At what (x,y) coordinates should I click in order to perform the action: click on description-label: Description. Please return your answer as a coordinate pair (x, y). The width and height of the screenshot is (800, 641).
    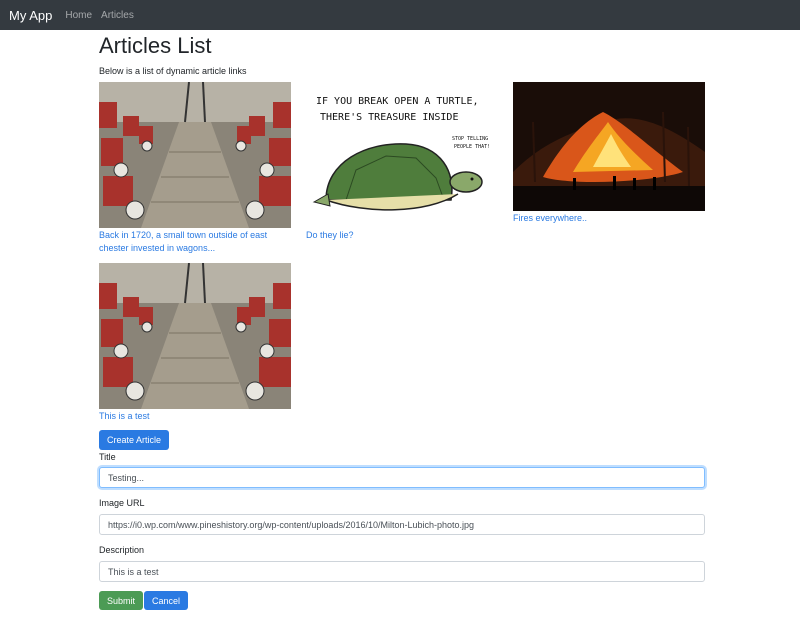
    Looking at the image, I should click on (122, 550).